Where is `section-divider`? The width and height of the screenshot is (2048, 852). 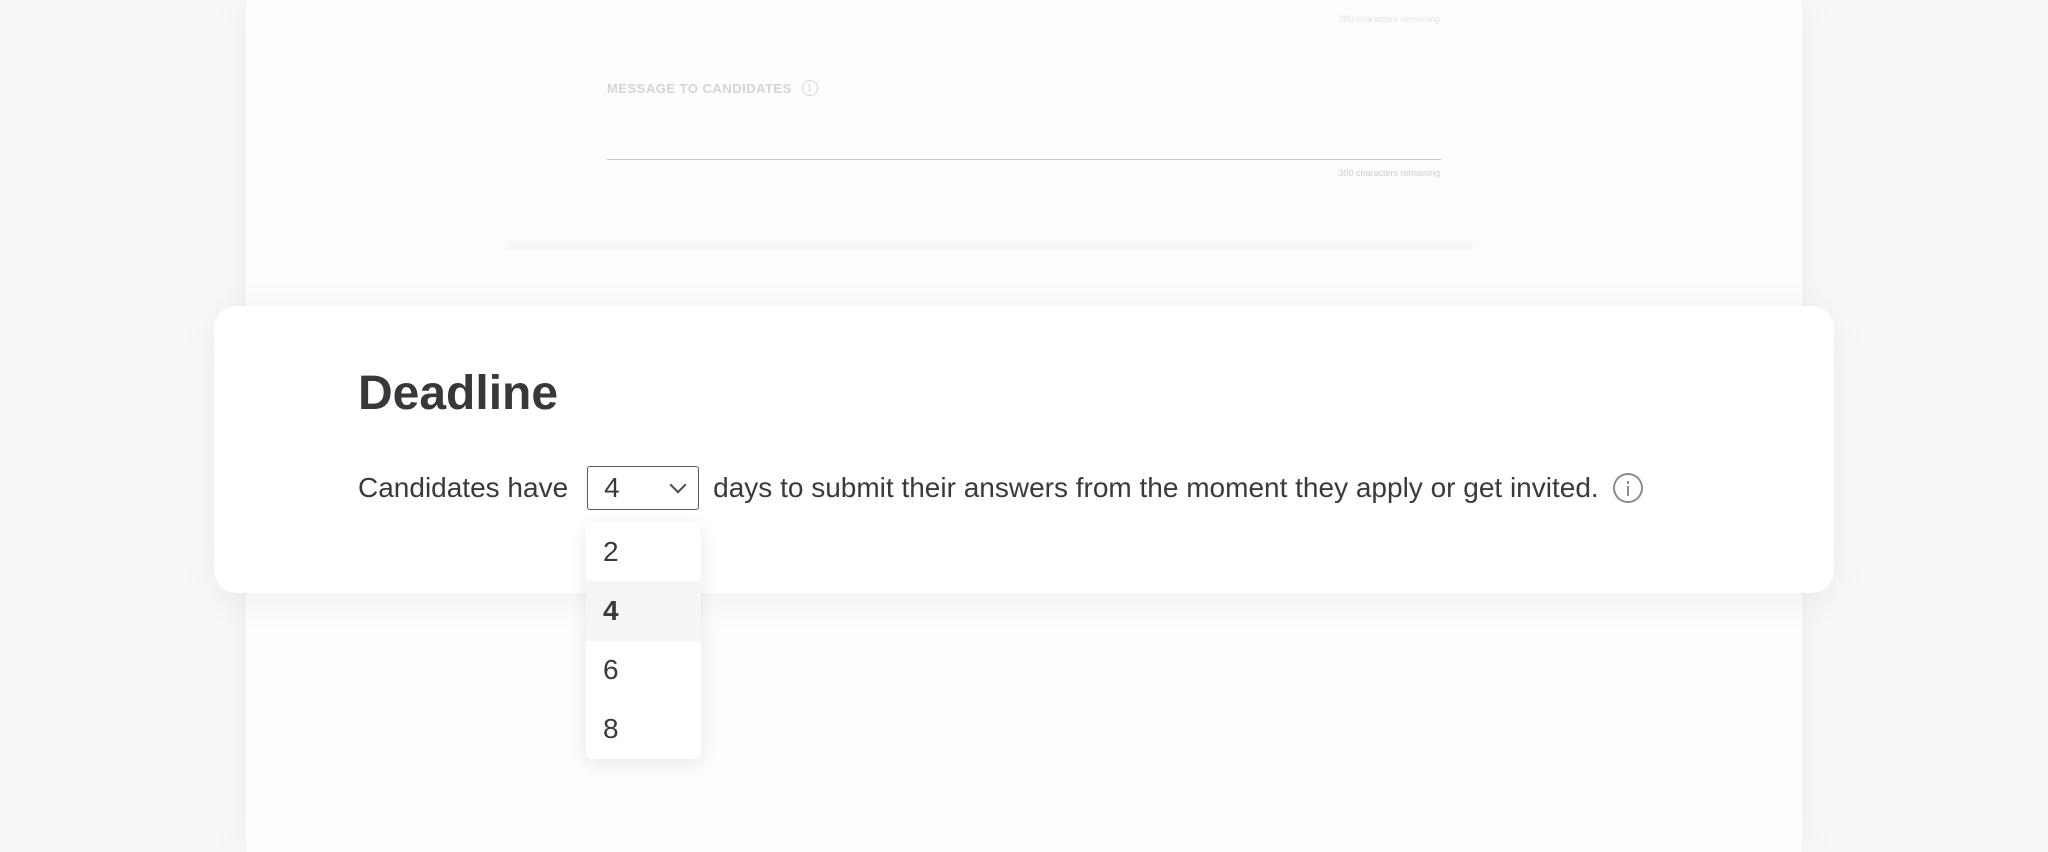
section-divider is located at coordinates (989, 245).